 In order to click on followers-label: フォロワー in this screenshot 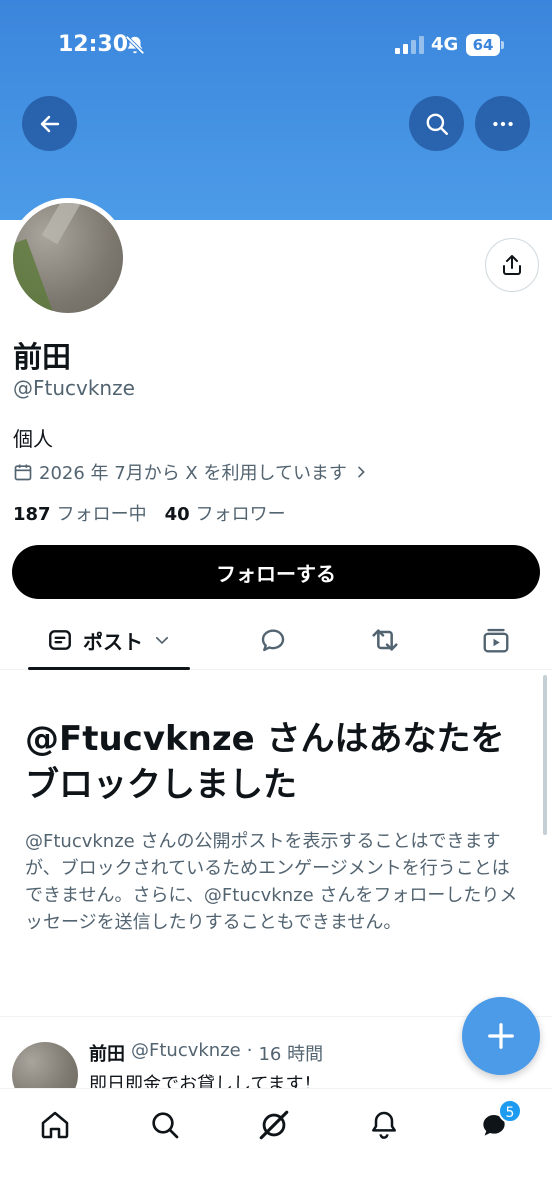, I will do `click(240, 514)`.